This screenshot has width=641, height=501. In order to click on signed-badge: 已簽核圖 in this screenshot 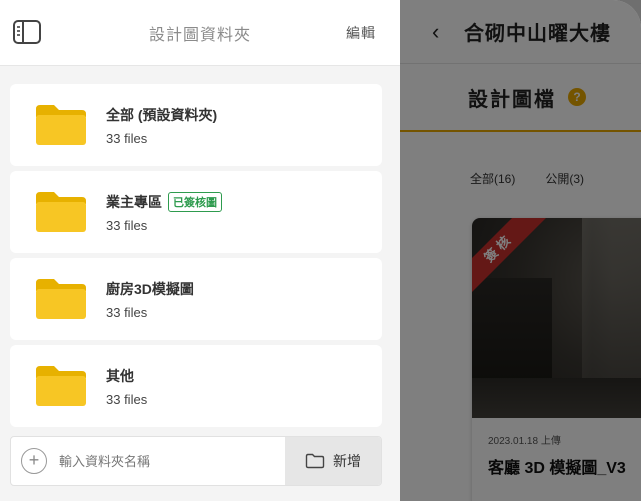, I will do `click(195, 201)`.